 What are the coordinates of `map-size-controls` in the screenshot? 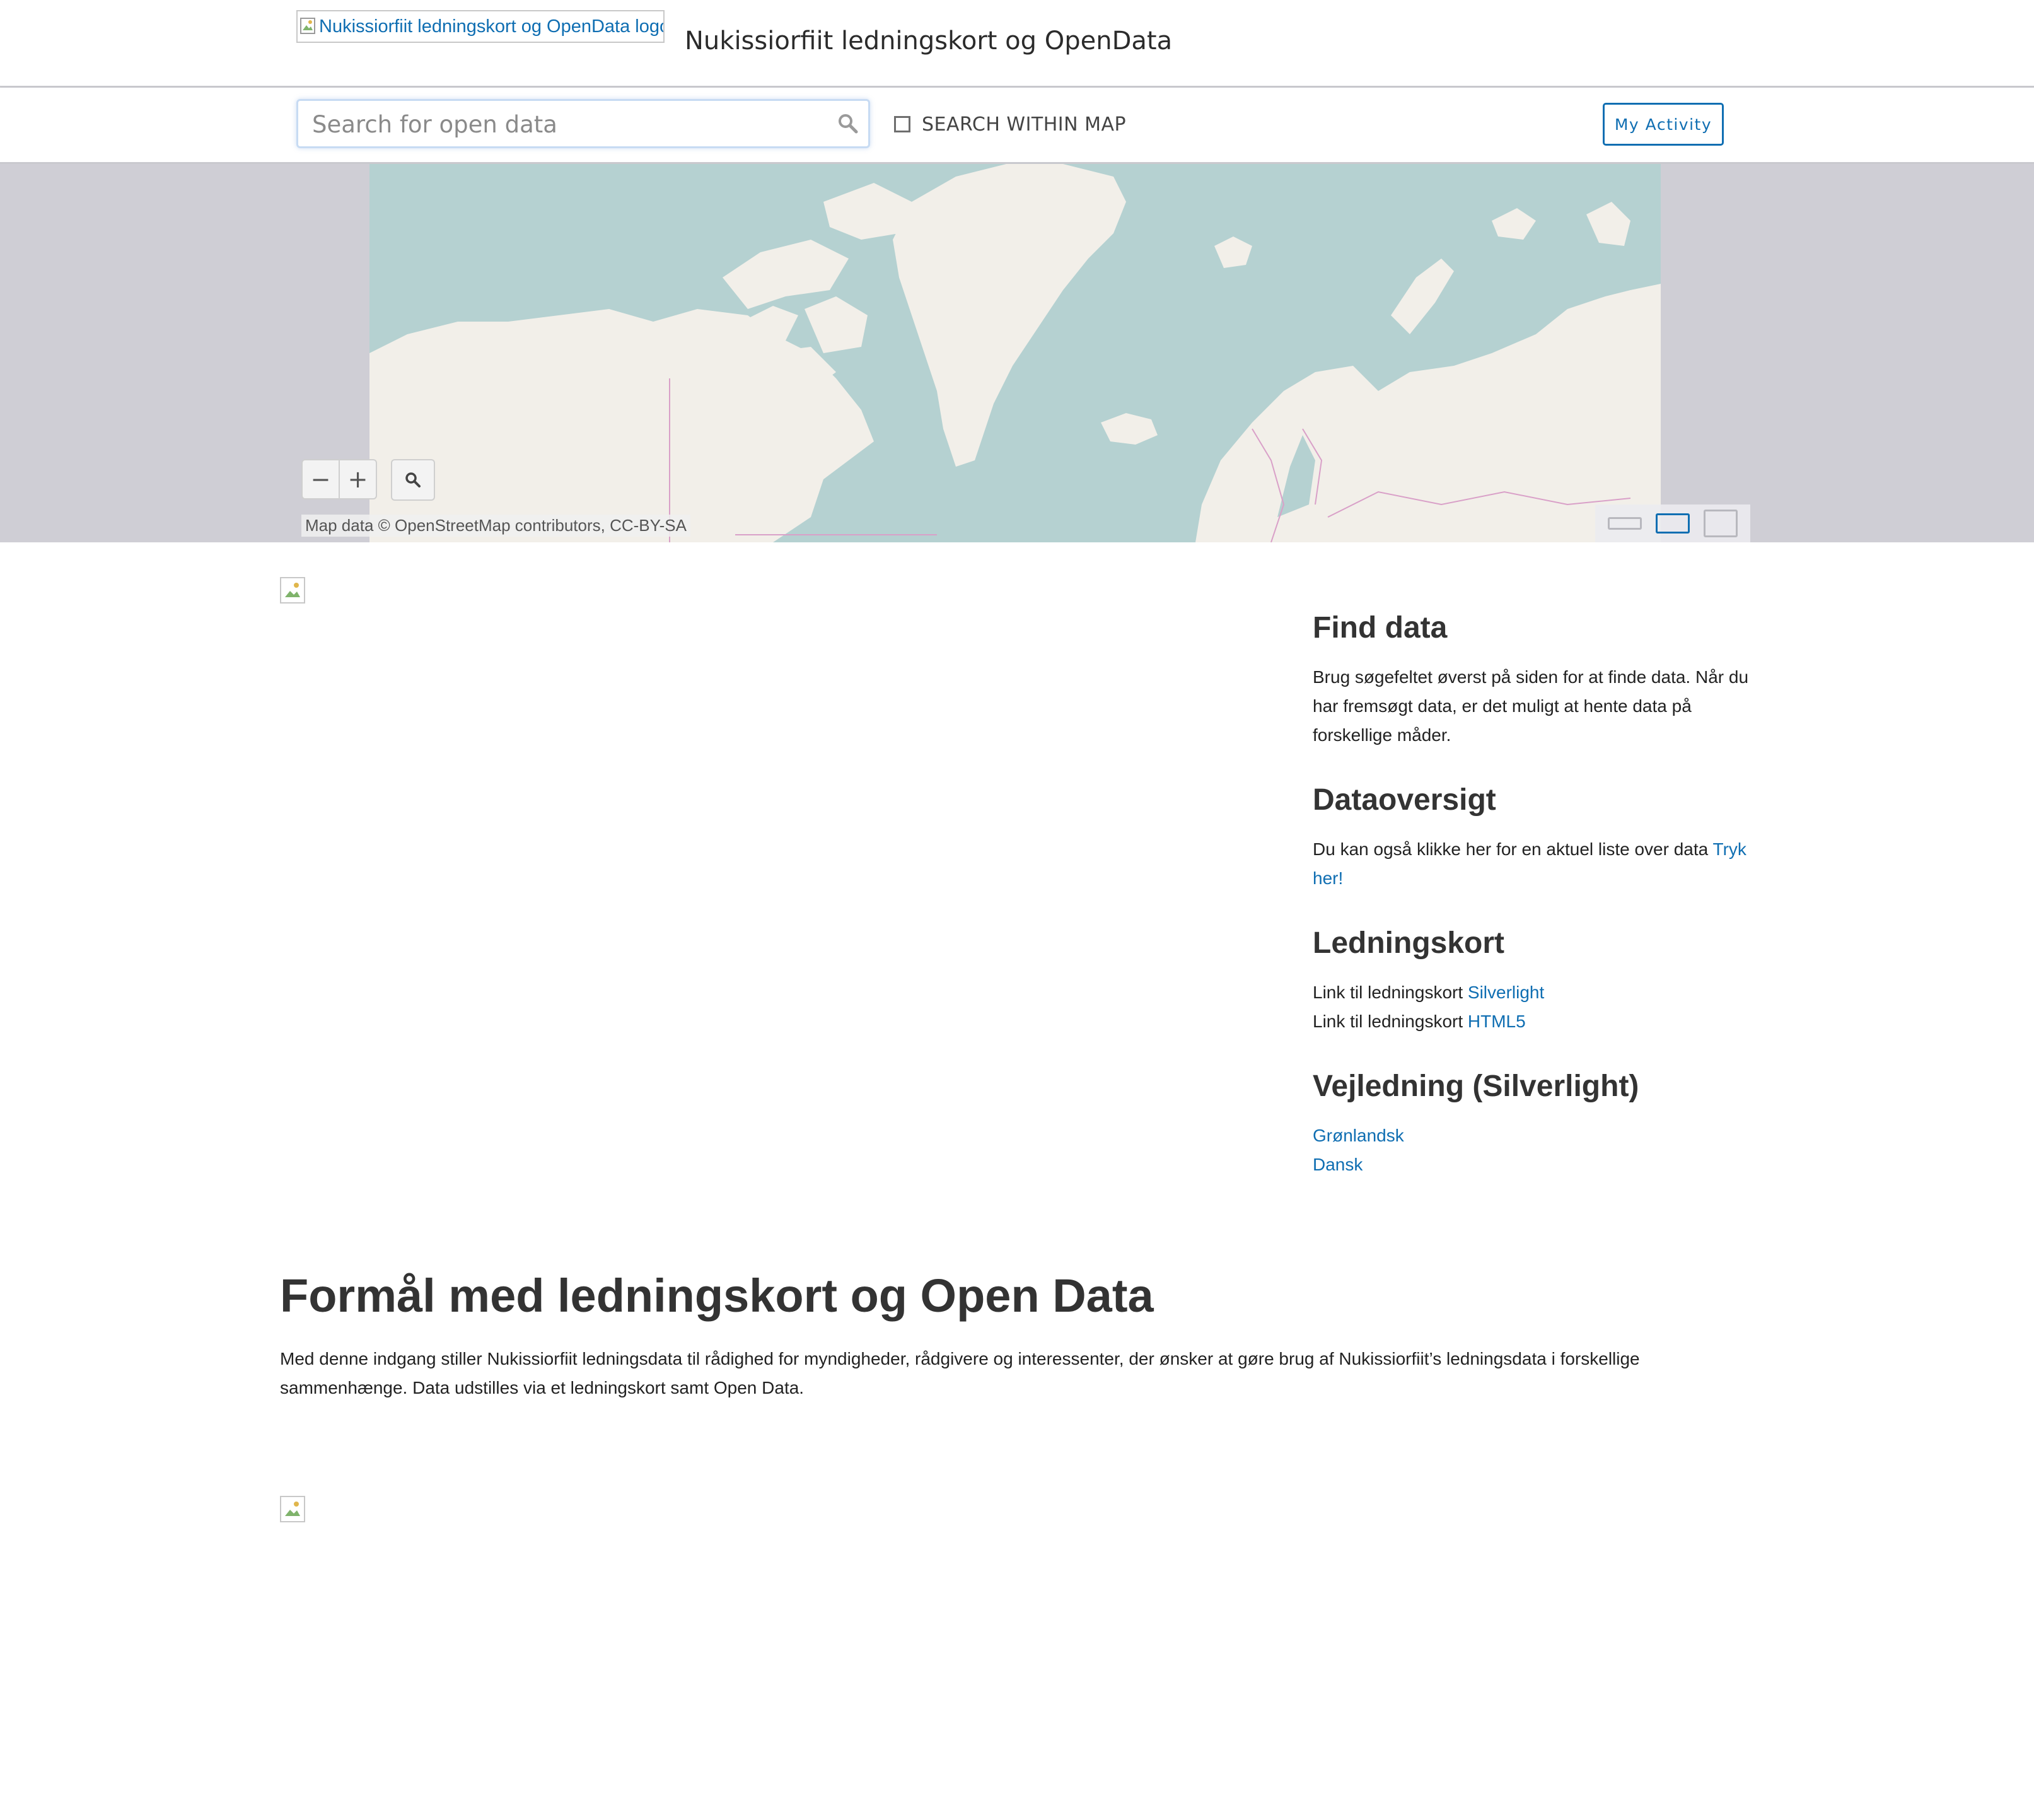 It's located at (1672, 523).